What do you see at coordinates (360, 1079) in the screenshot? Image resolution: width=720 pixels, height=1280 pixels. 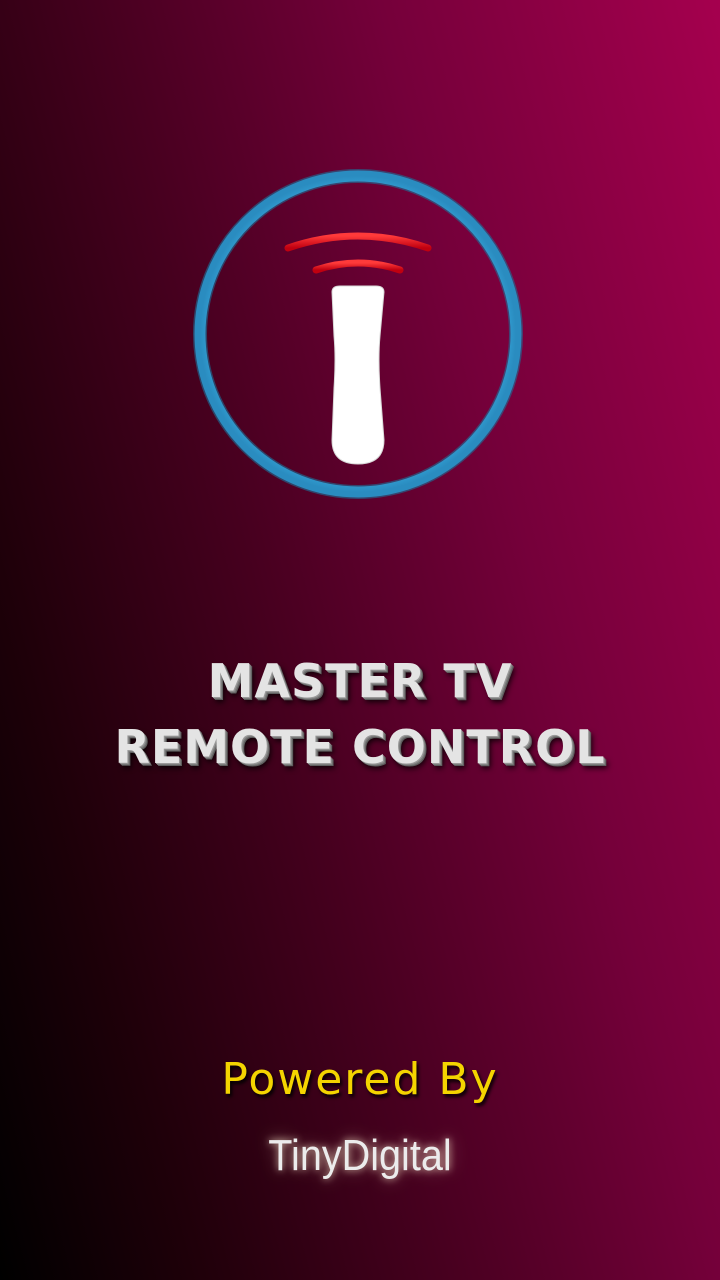 I see `powered-by-label: Powered By` at bounding box center [360, 1079].